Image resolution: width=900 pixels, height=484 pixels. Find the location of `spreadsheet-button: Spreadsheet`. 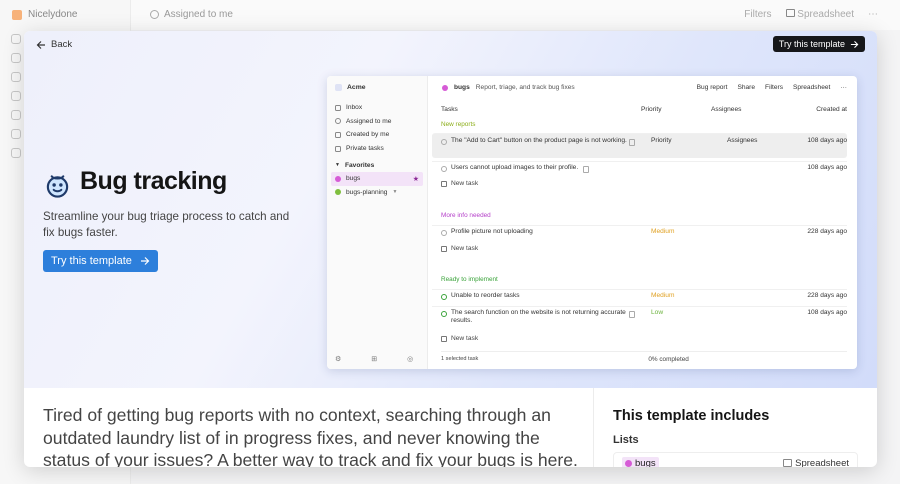

spreadsheet-button: Spreadsheet is located at coordinates (819, 14).